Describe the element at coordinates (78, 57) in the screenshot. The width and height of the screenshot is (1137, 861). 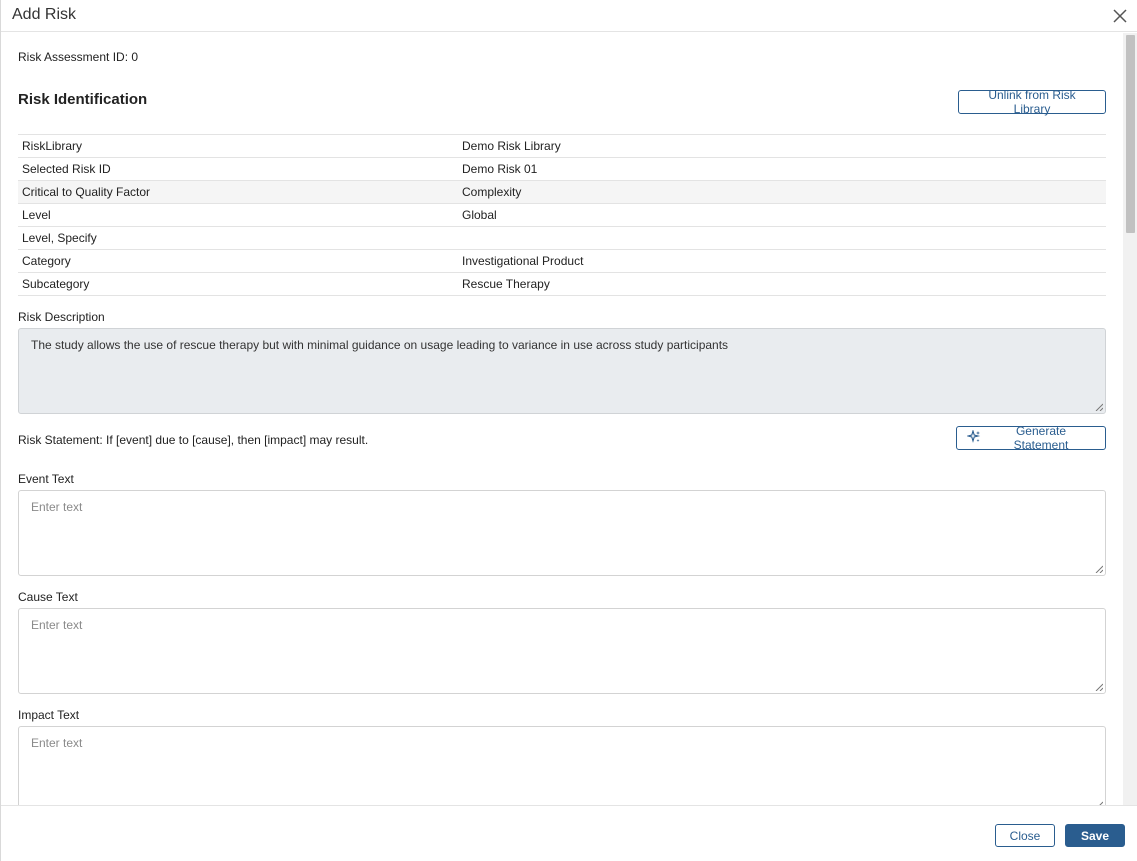
I see `risk-assessment-id: Risk Assessment ID: 0` at that location.